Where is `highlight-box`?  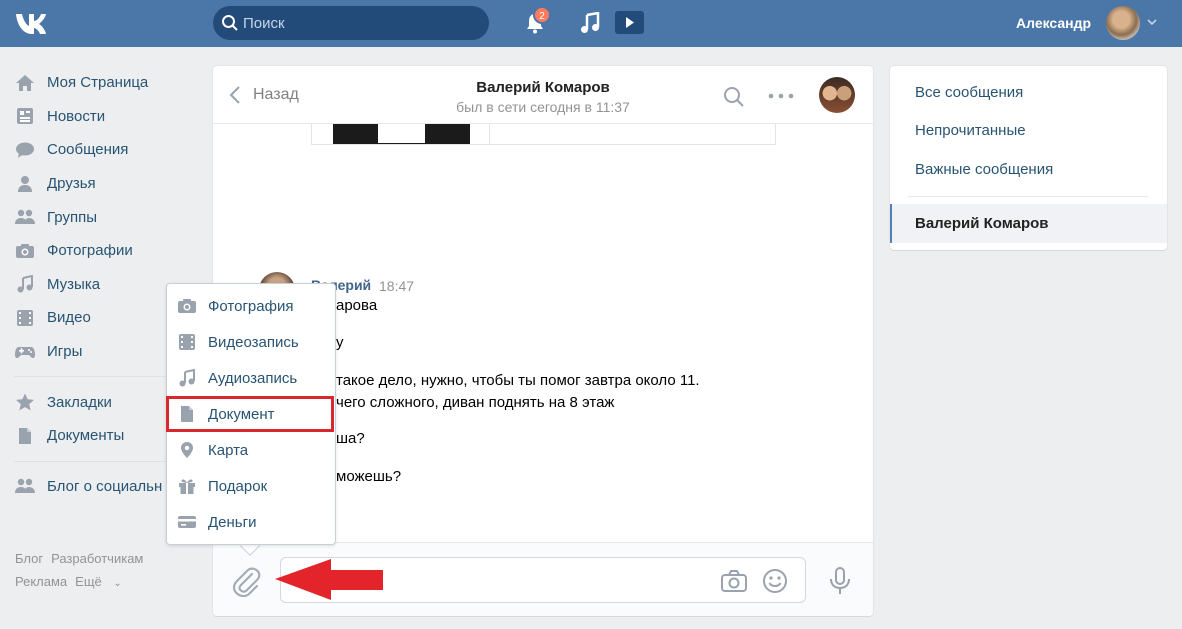
highlight-box is located at coordinates (250, 414).